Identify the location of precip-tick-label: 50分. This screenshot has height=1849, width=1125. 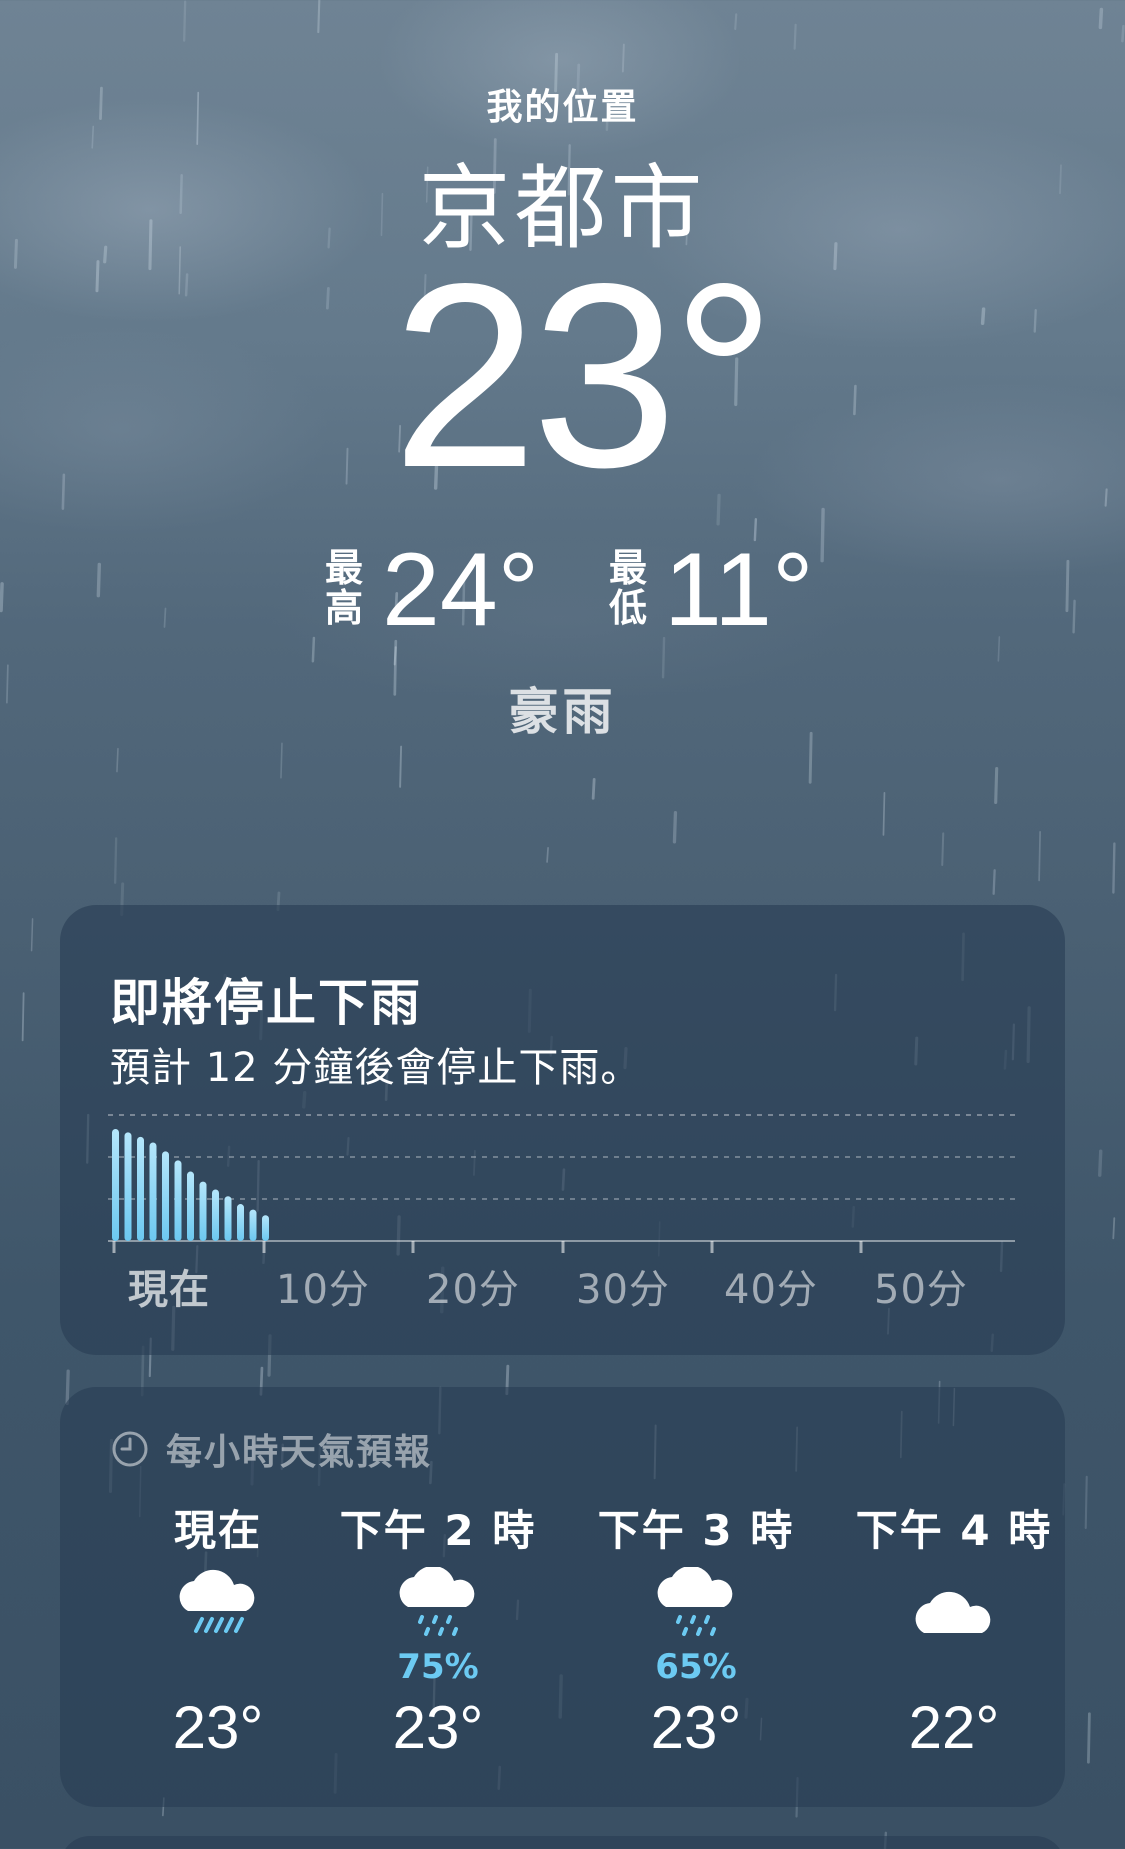
(921, 1290).